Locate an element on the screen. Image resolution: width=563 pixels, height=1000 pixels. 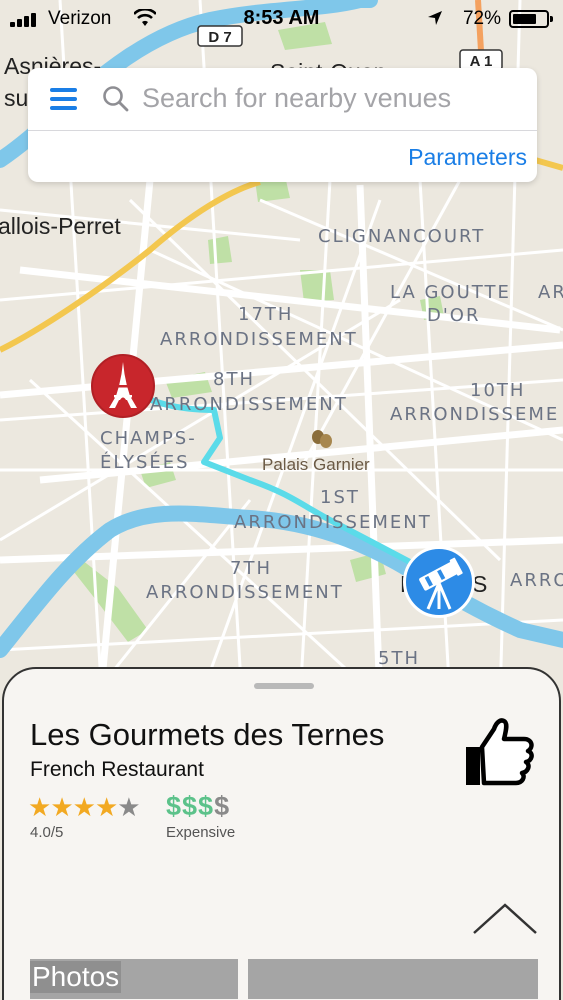
venue-name: Les Gourmets des Ternes is located at coordinates (207, 734).